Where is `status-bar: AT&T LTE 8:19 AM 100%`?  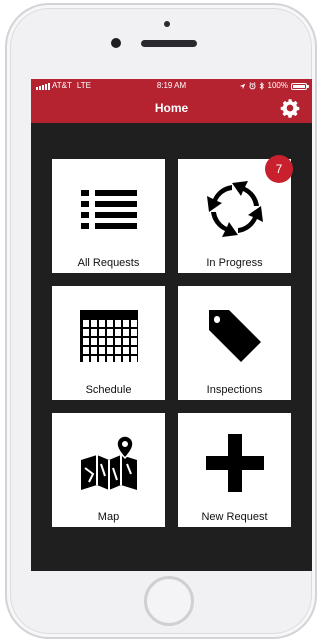 status-bar: AT&T LTE 8:19 AM 100% is located at coordinates (171, 86).